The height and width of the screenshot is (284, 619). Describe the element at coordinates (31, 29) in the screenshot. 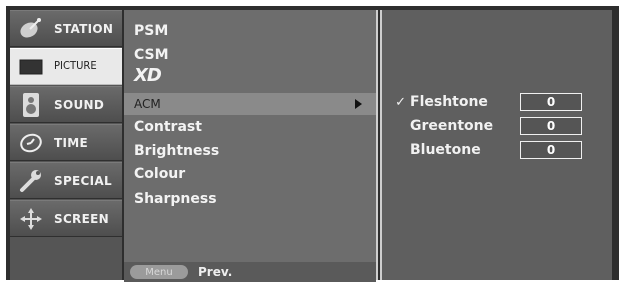

I see `satellite-dish-icon` at that location.